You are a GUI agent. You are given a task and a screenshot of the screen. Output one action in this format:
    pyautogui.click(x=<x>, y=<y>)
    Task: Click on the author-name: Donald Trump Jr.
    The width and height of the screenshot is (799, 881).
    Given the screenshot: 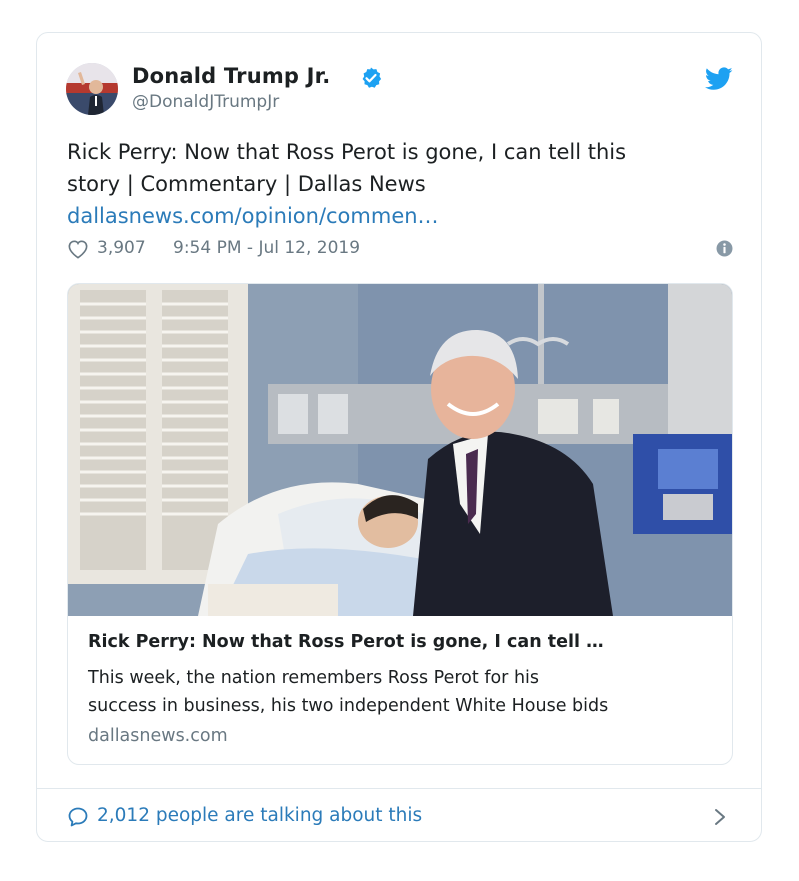 What is the action you would take?
    pyautogui.click(x=231, y=76)
    